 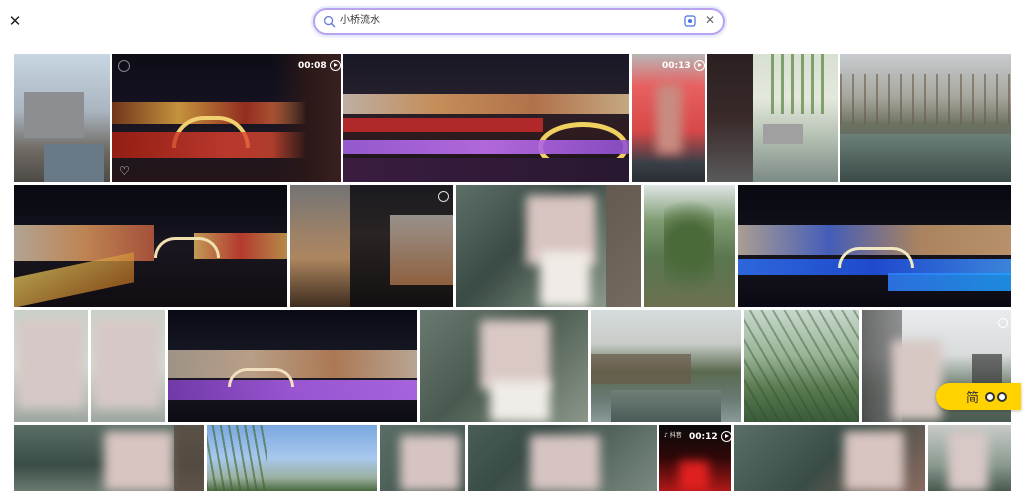 What do you see at coordinates (505, 21) in the screenshot?
I see `search-input` at bounding box center [505, 21].